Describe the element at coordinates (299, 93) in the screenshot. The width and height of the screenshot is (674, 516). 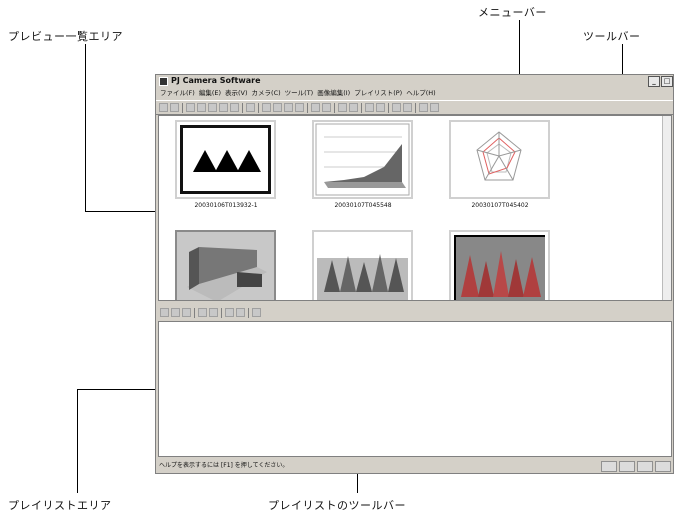
I see `menu-tools: ツール(T)` at that location.